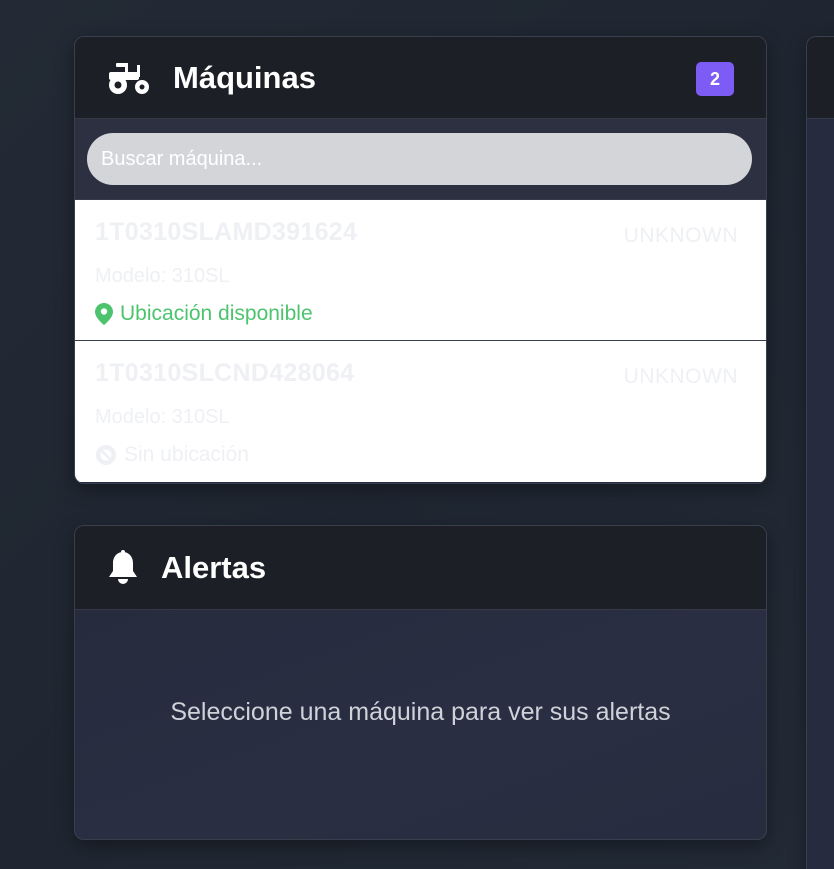 The width and height of the screenshot is (834, 869). I want to click on machine-location-label: Ubicación disponible, so click(216, 313).